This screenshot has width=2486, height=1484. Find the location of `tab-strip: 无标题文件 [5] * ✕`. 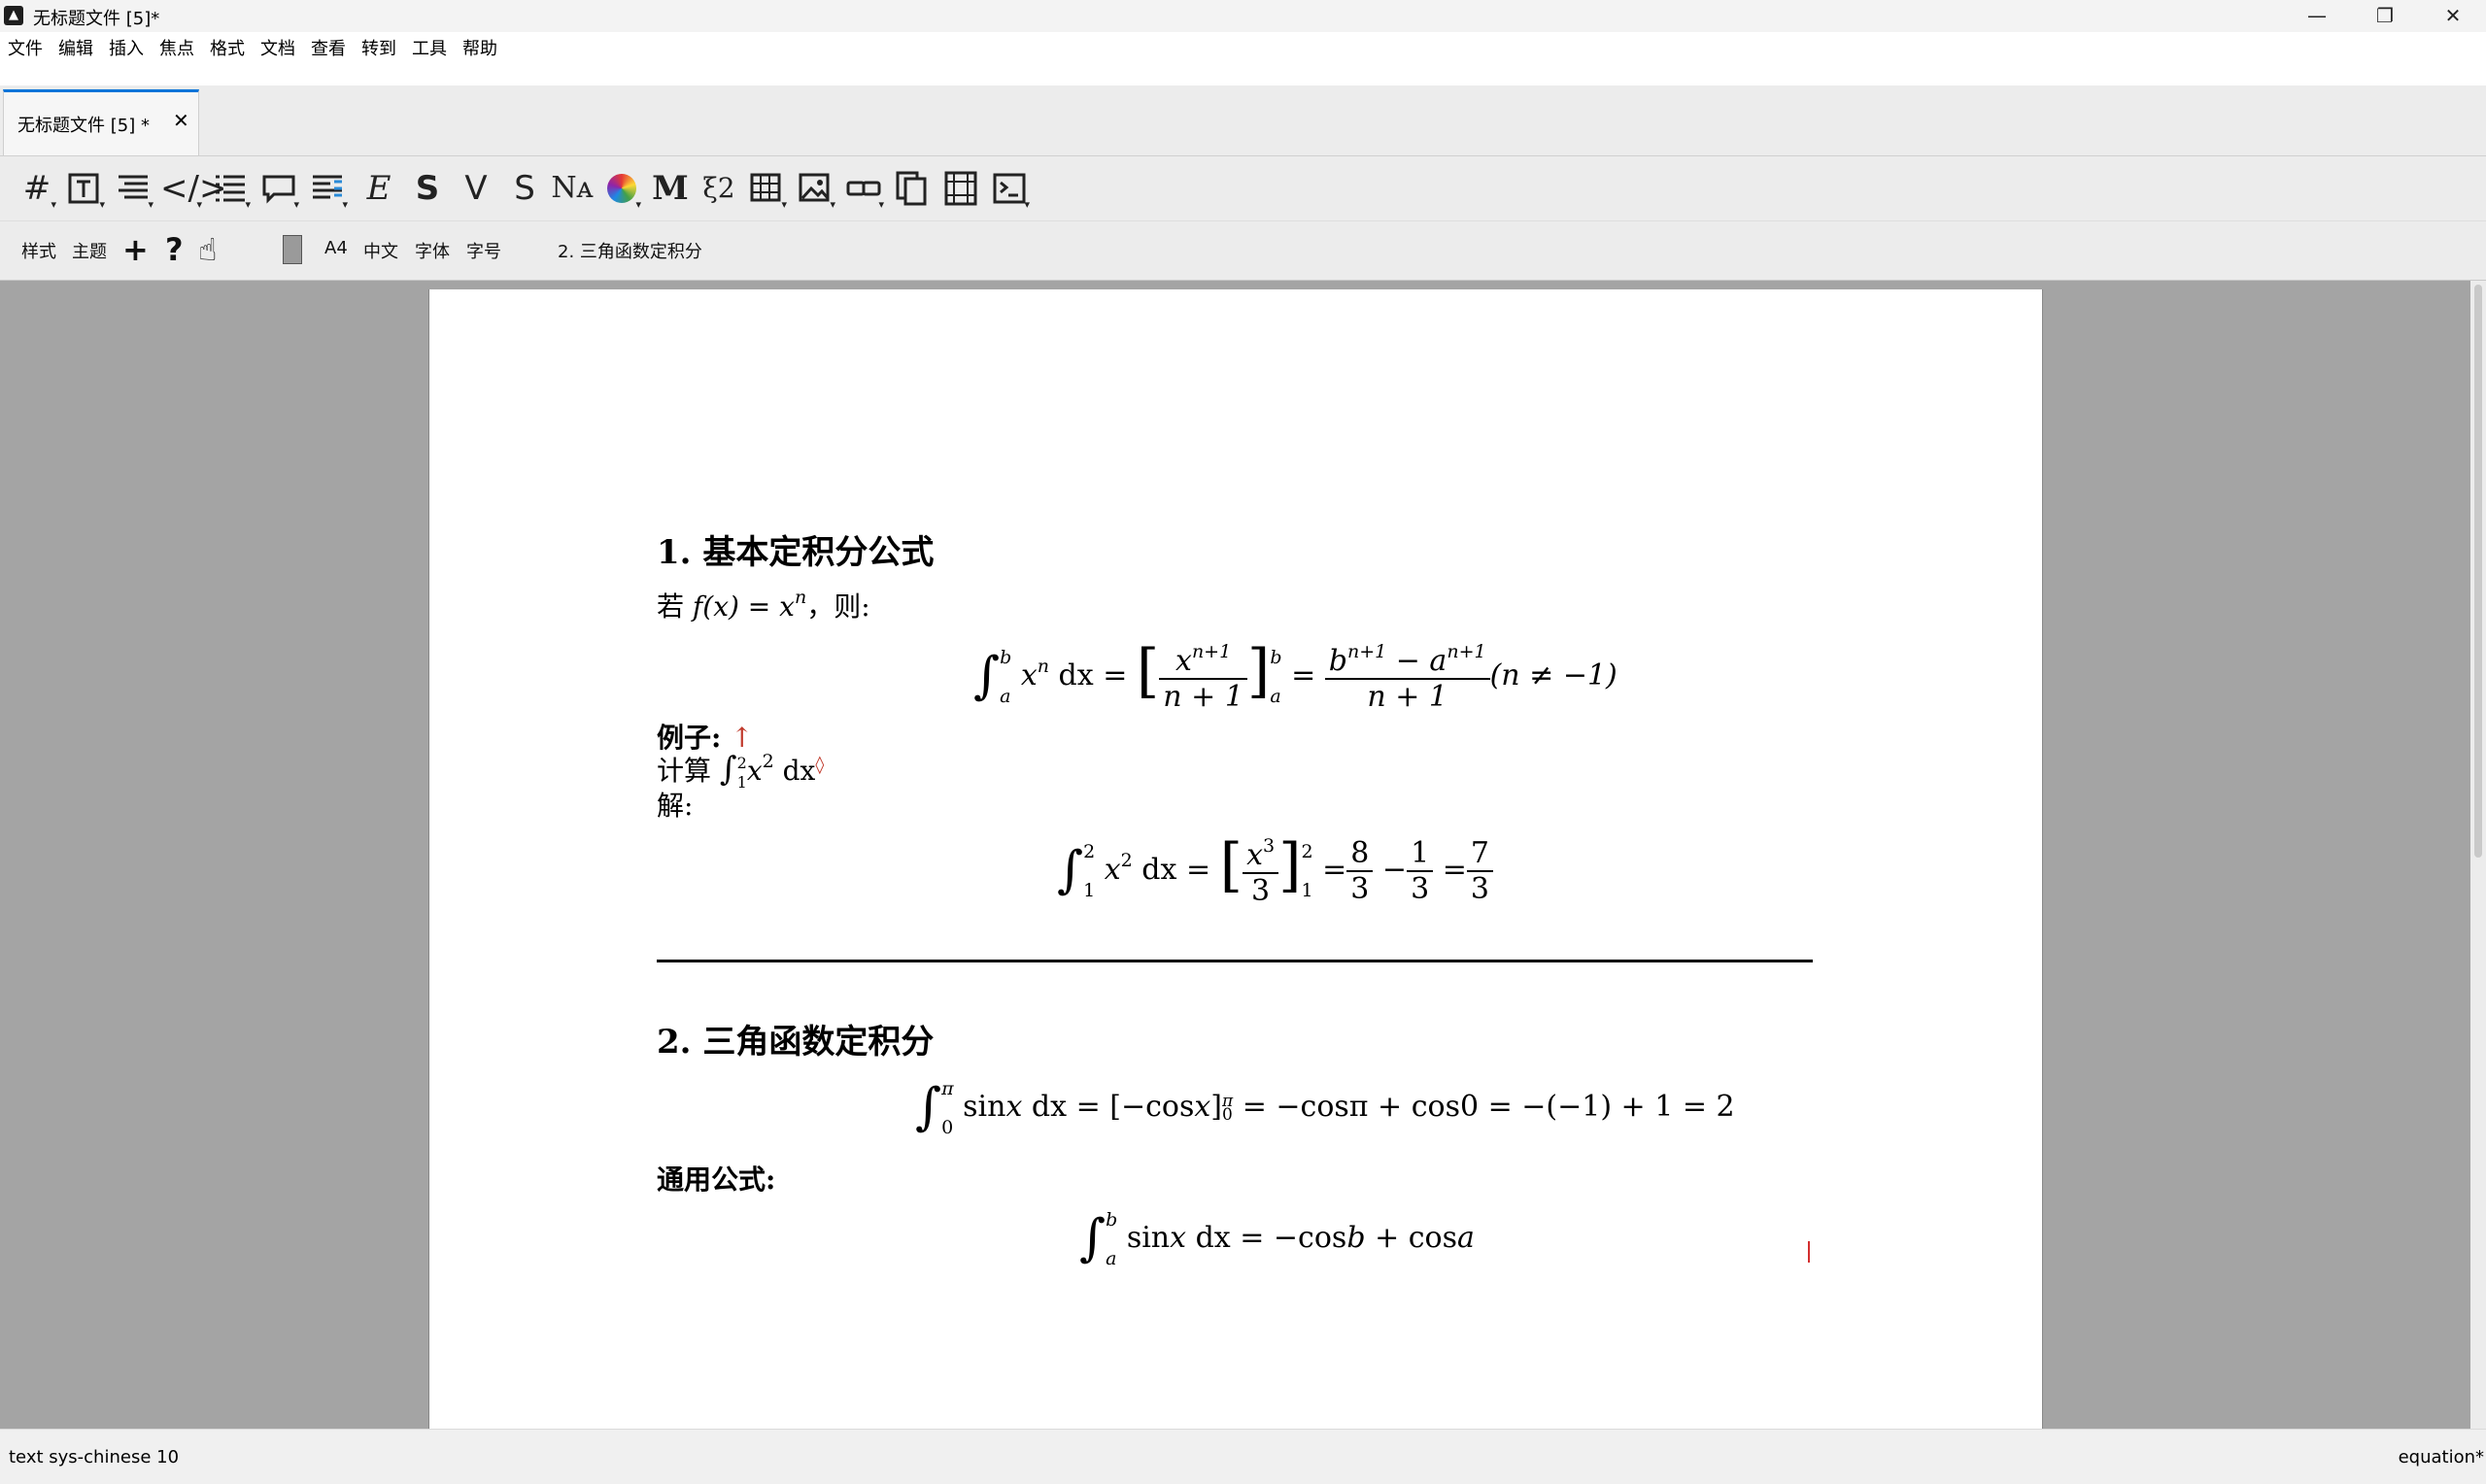

tab-strip: 无标题文件 [5] * ✕ is located at coordinates (1243, 120).